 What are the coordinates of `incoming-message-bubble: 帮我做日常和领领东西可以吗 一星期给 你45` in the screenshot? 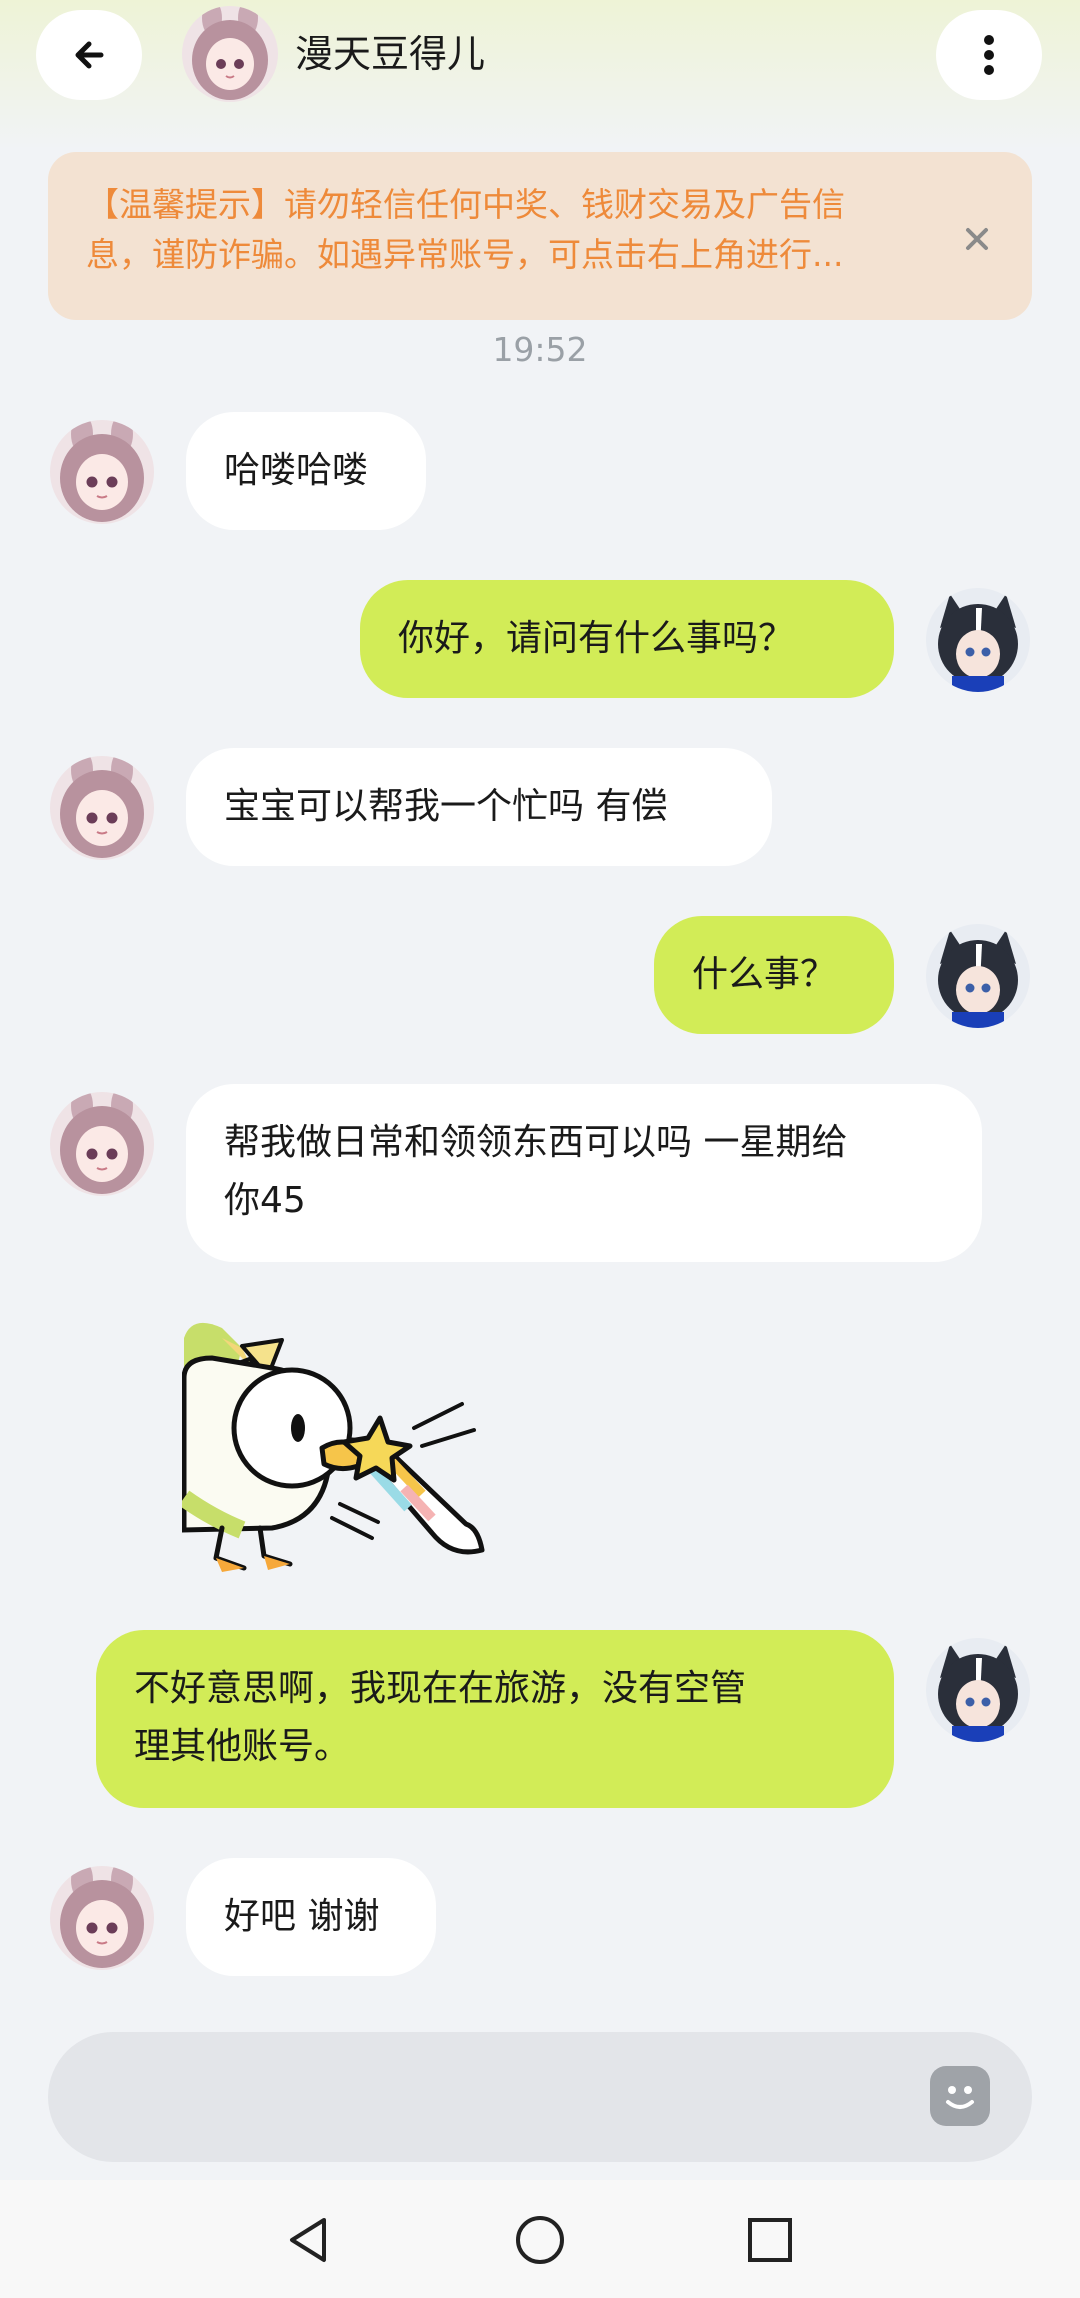 It's located at (584, 1173).